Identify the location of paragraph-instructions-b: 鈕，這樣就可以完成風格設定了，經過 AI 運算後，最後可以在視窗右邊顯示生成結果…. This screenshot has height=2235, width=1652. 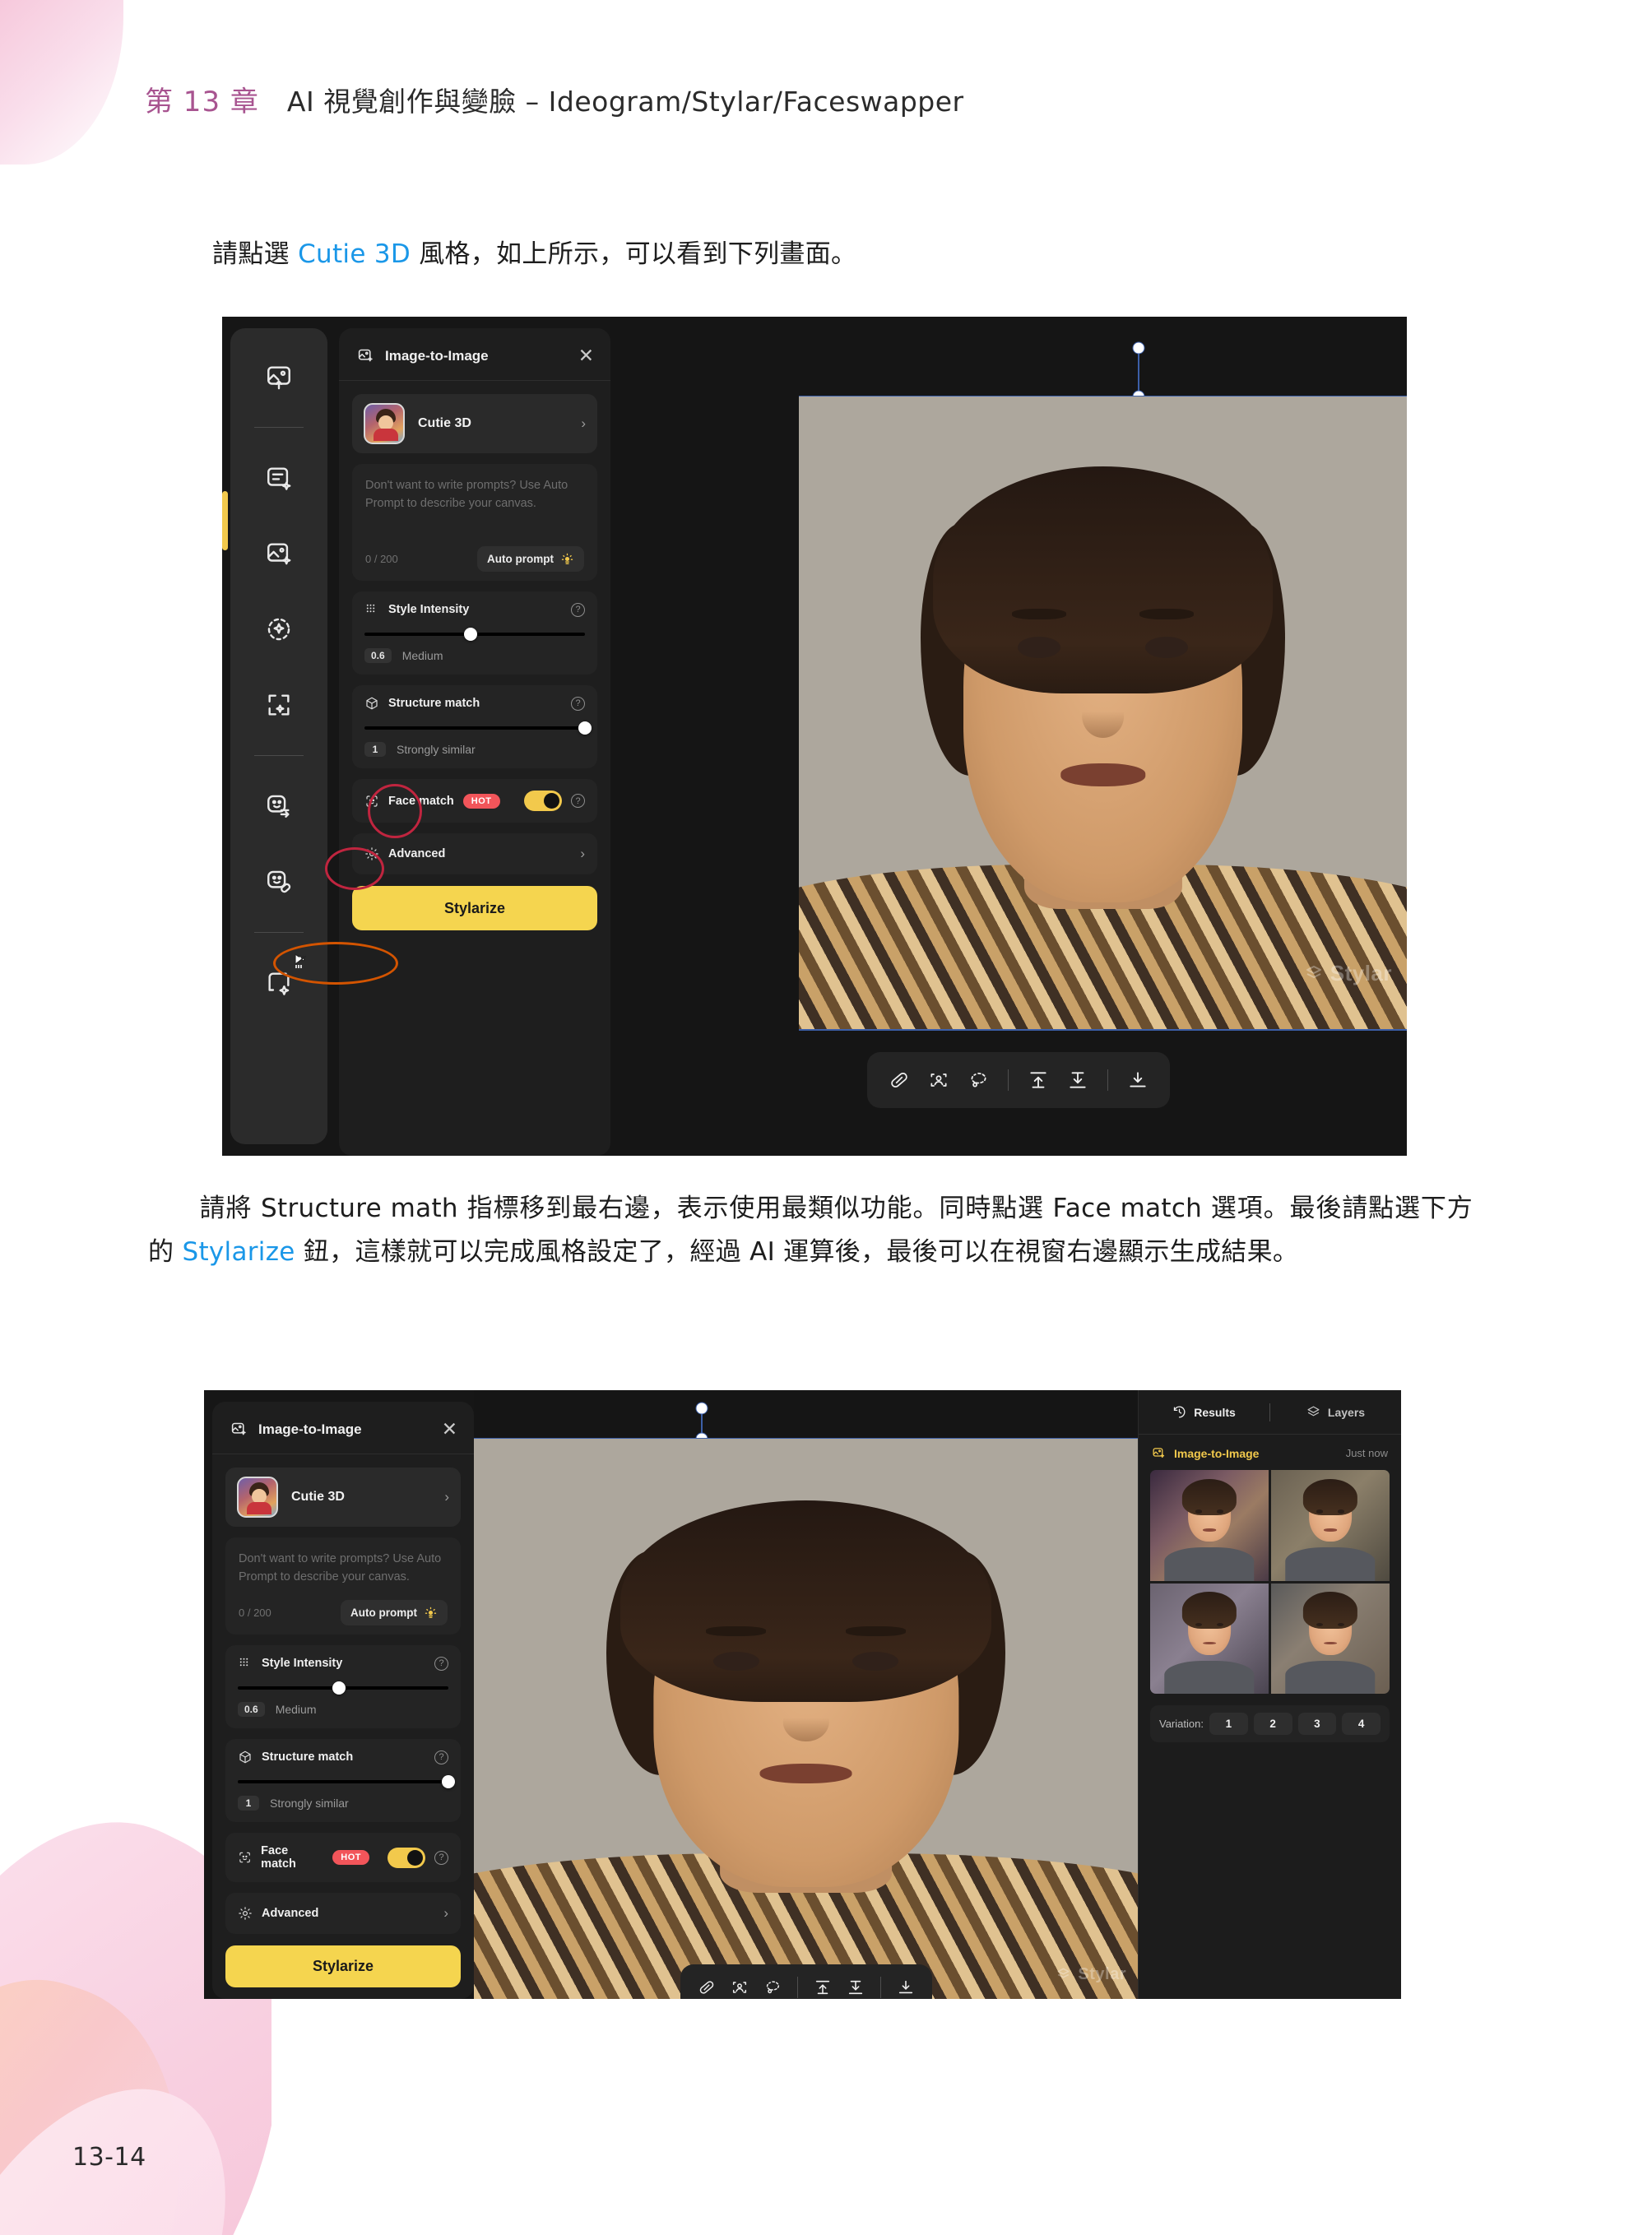
(797, 1252).